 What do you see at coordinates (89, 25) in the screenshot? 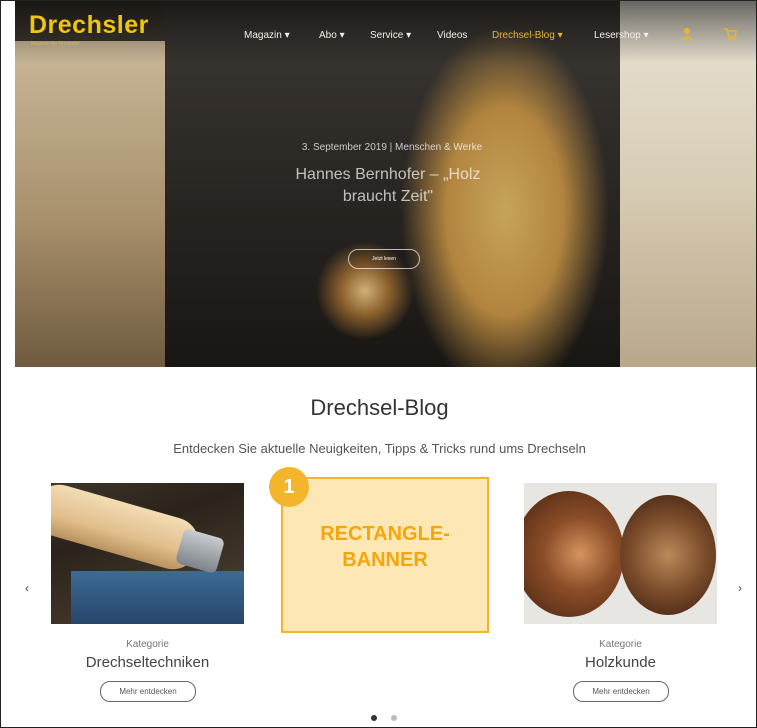
I see `site-logo: Drechsler` at bounding box center [89, 25].